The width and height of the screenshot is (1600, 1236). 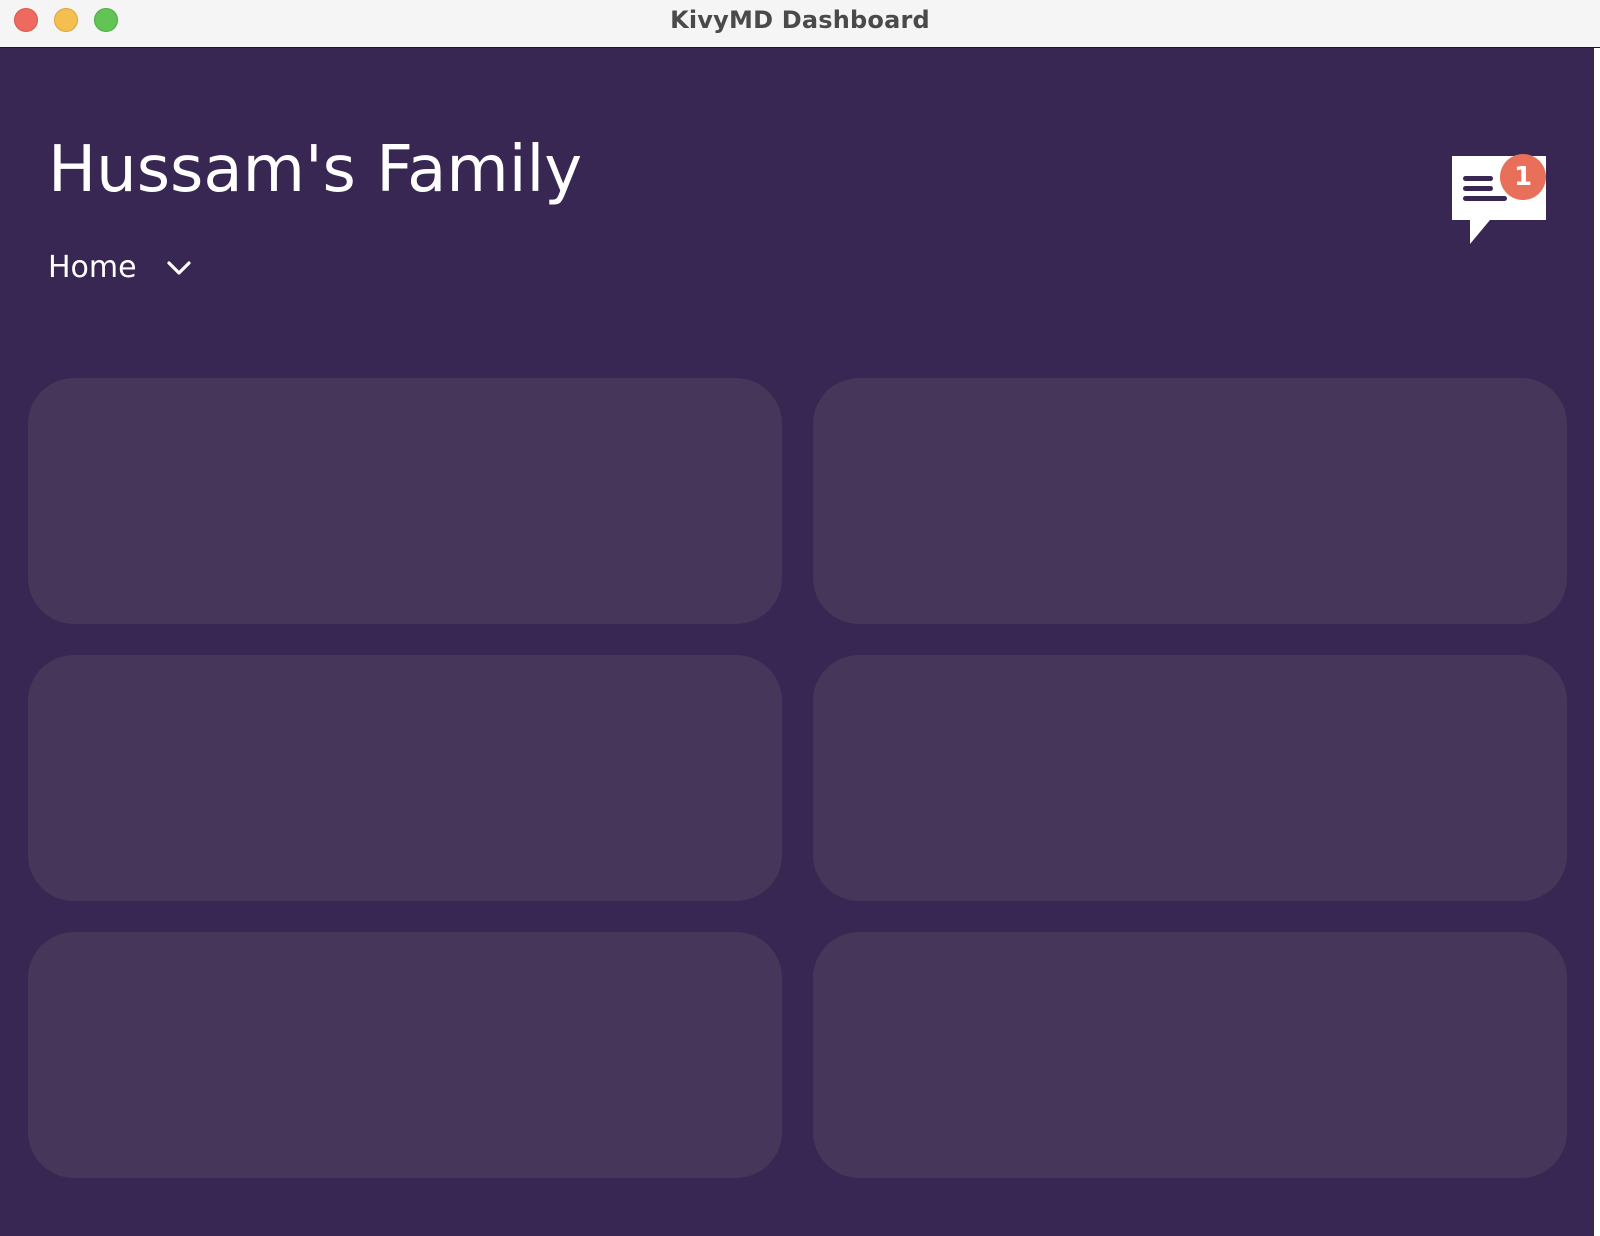 I want to click on page-title: Hussam's Family, so click(x=315, y=170).